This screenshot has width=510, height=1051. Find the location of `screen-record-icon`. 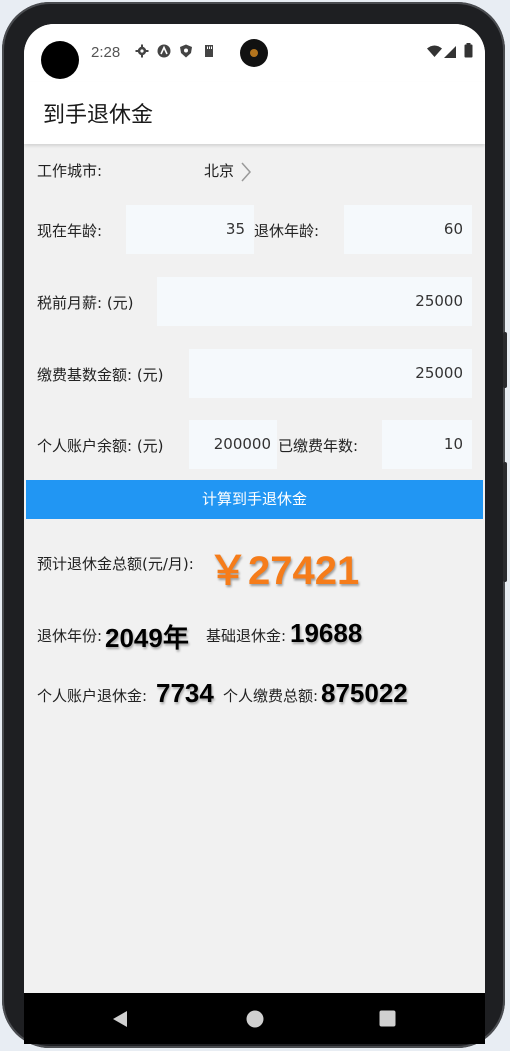

screen-record-icon is located at coordinates (254, 53).